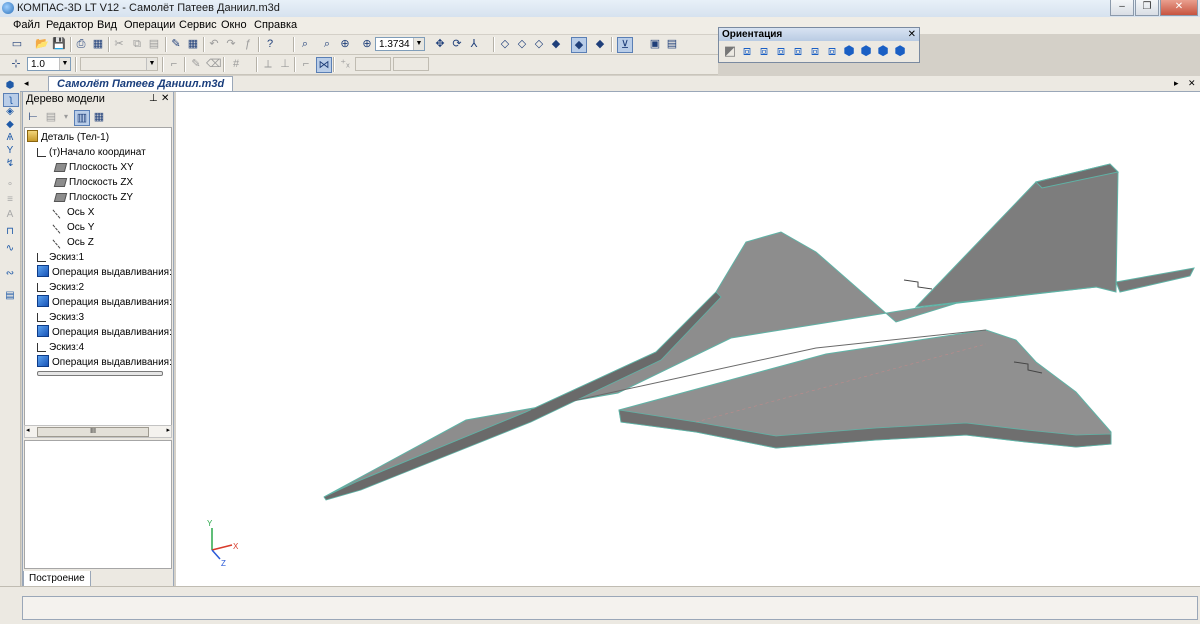 This screenshot has height=624, width=1200. I want to click on zoom-scale-icon: ⊕, so click(367, 44).